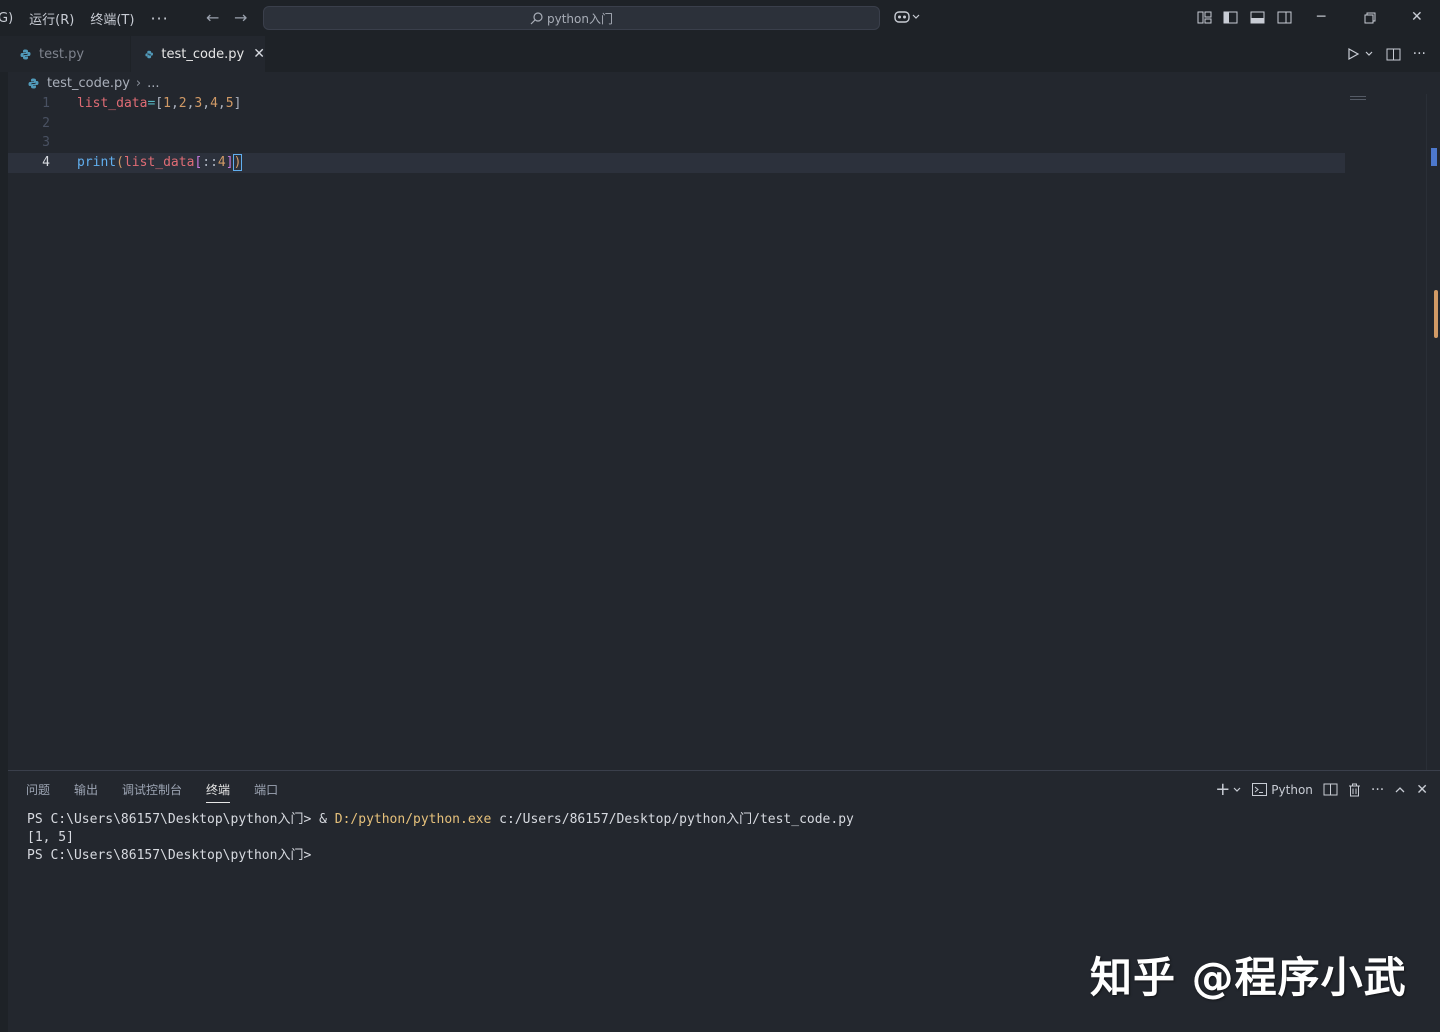  I want to click on menu-item-debug: G), so click(6, 18).